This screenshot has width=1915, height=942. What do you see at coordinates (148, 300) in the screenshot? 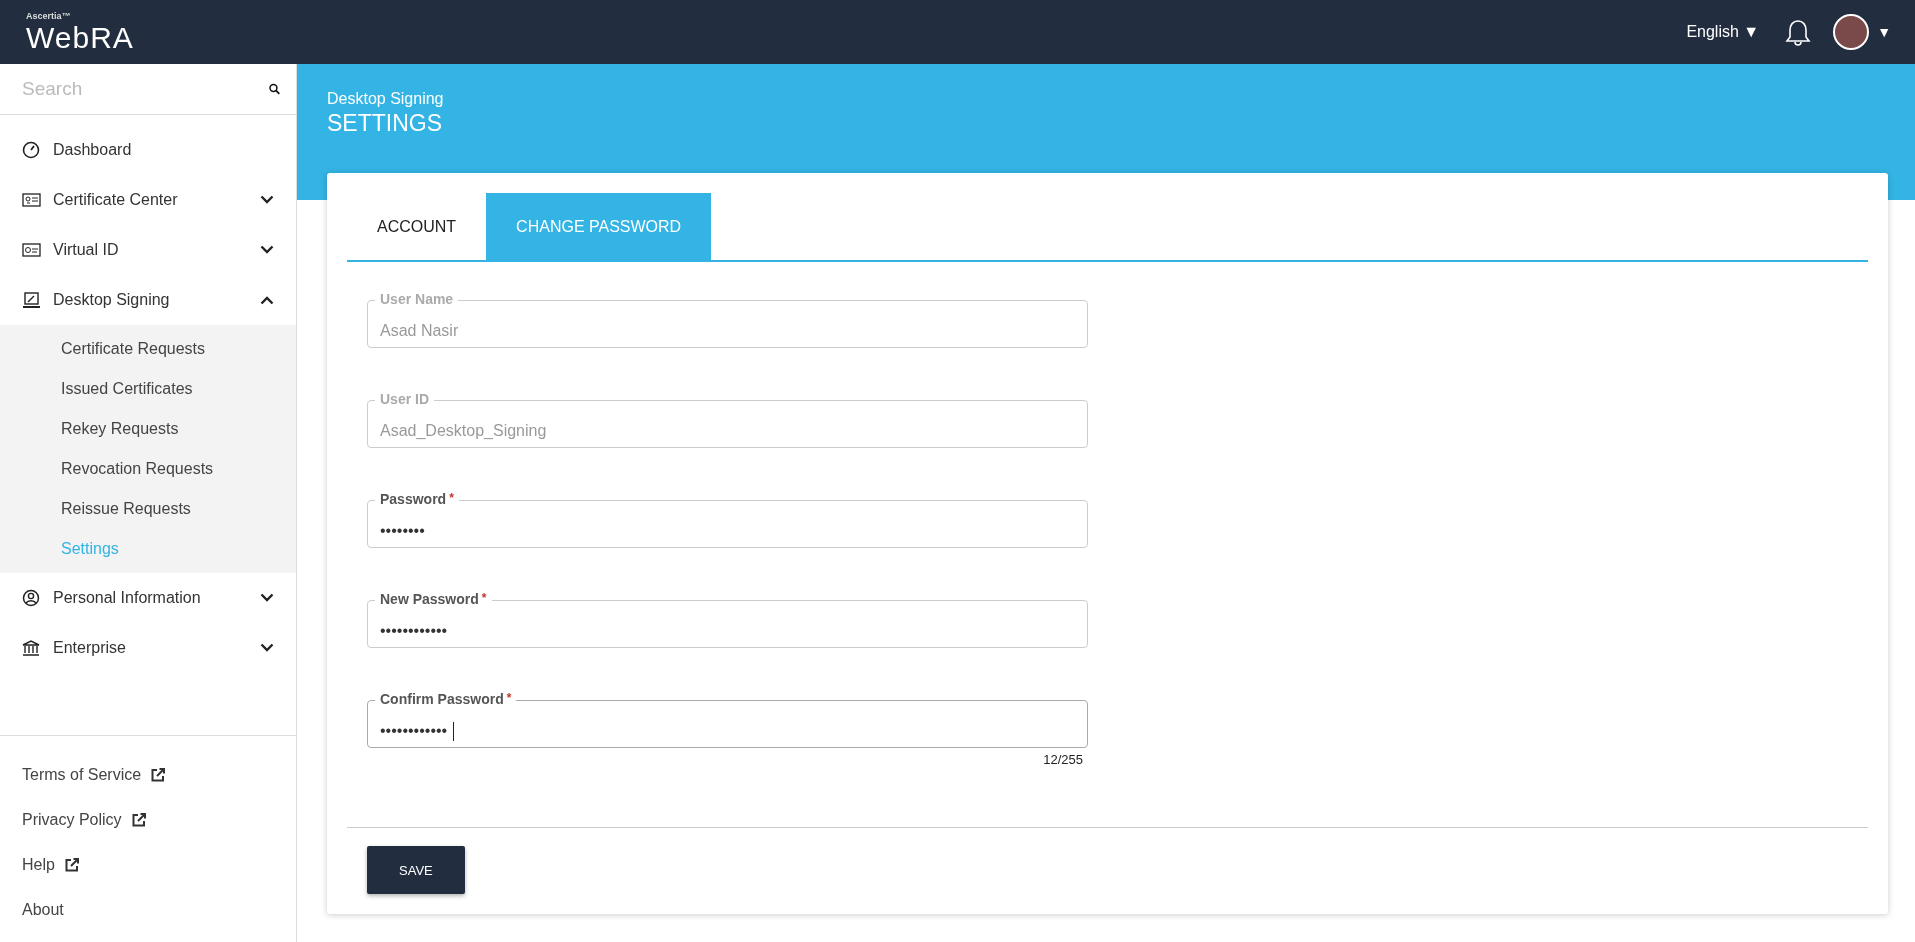
I see `sidebar-item: Desktop Signing` at bounding box center [148, 300].